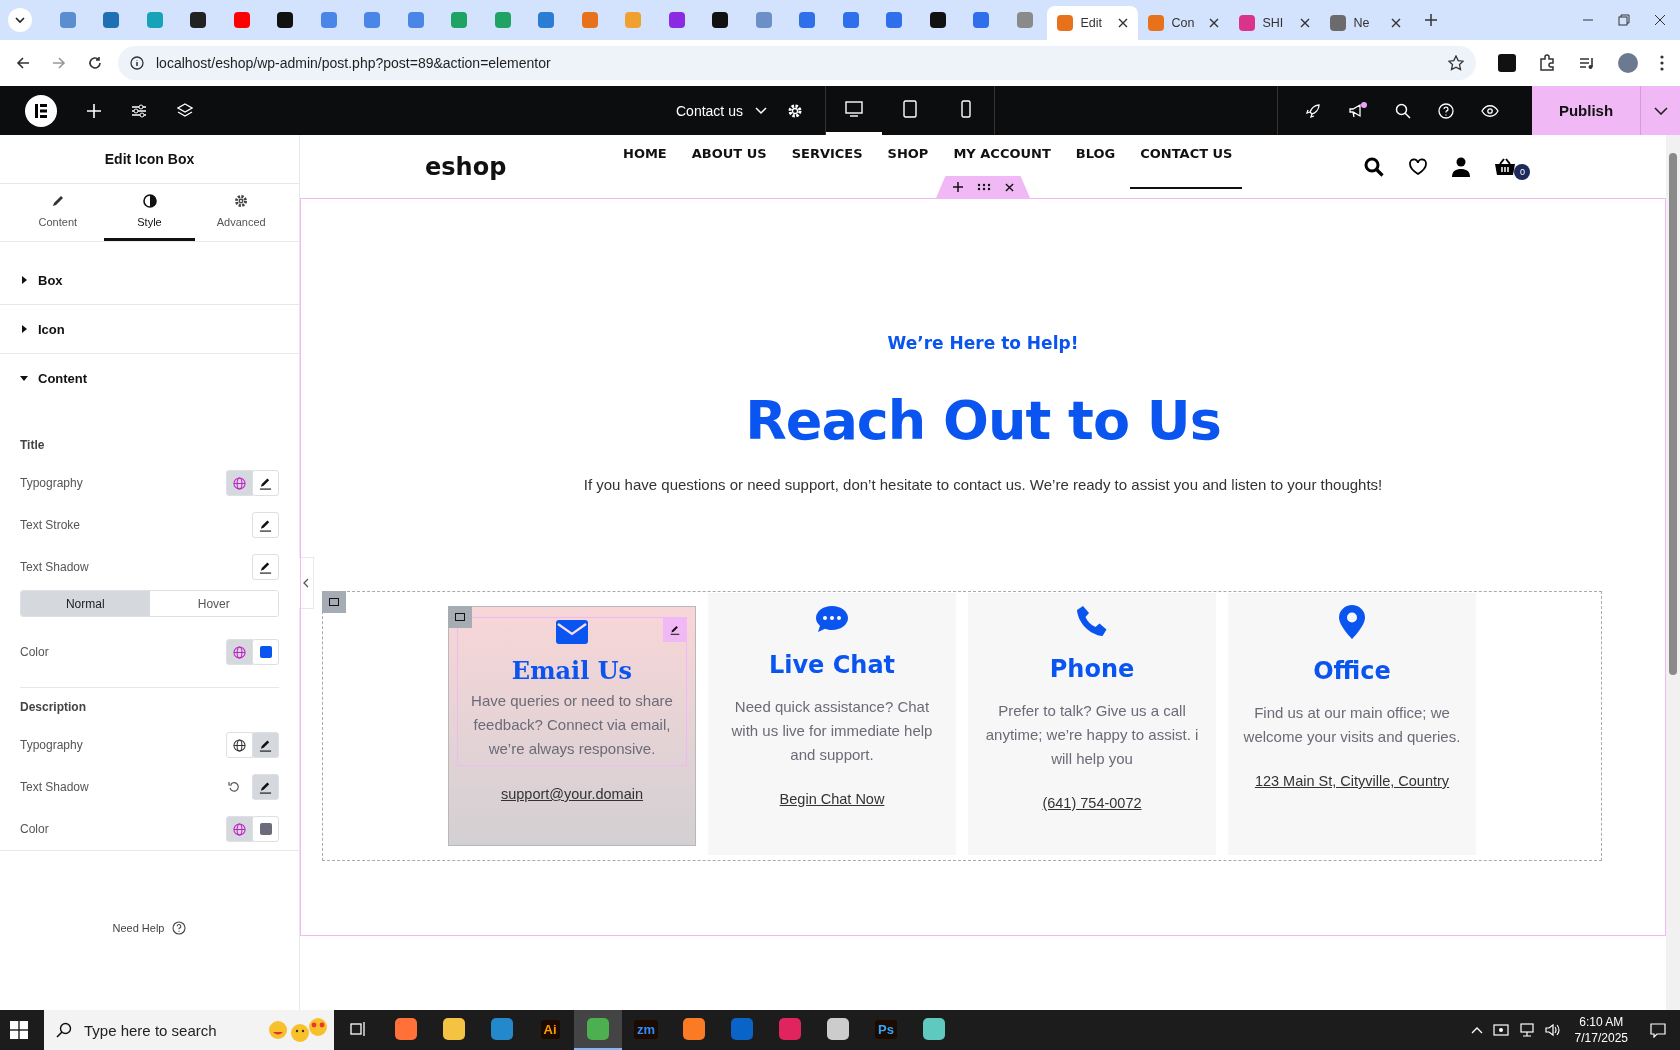  Describe the element at coordinates (675, 630) in the screenshot. I see `edit-widget-button` at that location.